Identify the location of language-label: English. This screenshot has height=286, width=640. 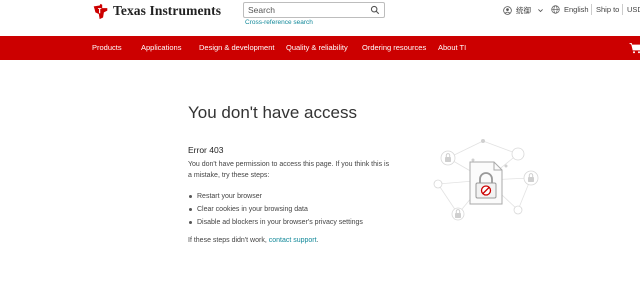
(576, 9).